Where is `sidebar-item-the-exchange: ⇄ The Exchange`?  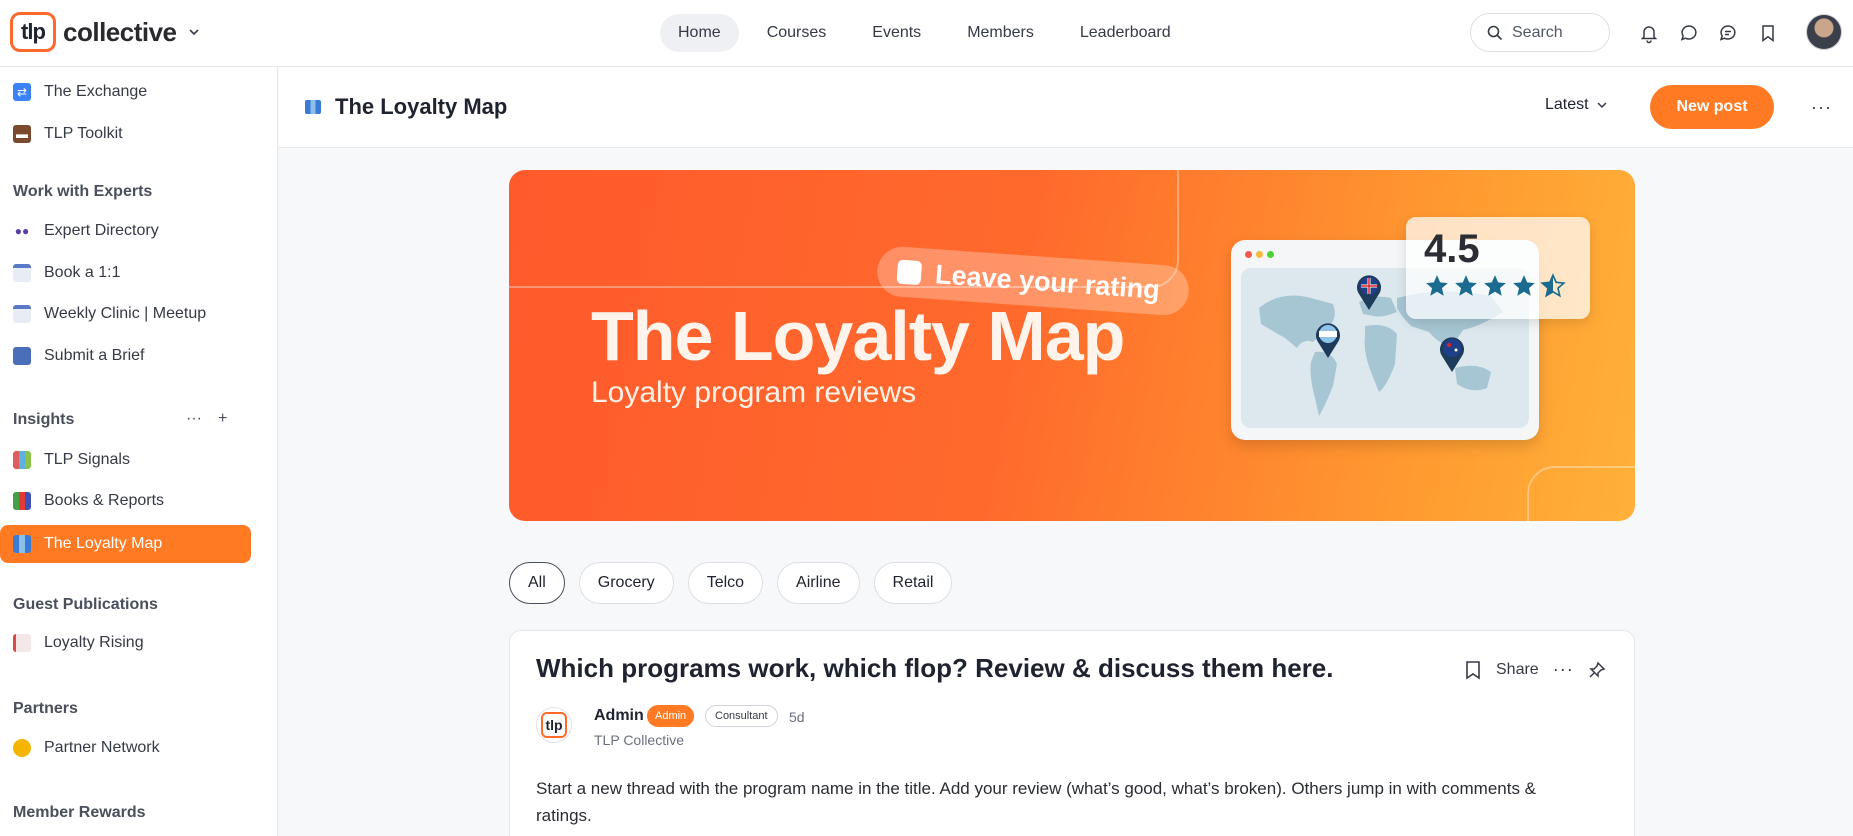
sidebar-item-the-exchange: ⇄ The Exchange is located at coordinates (125, 92).